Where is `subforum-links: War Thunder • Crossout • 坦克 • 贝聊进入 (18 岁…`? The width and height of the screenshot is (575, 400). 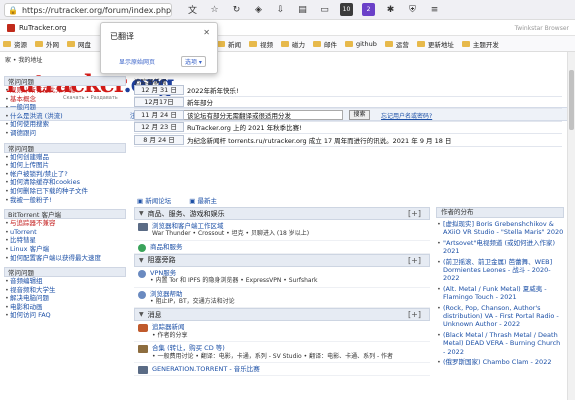
subforum-links: War Thunder • Crossout • 坦克 • 贝聊进入 (18 岁… is located at coordinates (230, 234).